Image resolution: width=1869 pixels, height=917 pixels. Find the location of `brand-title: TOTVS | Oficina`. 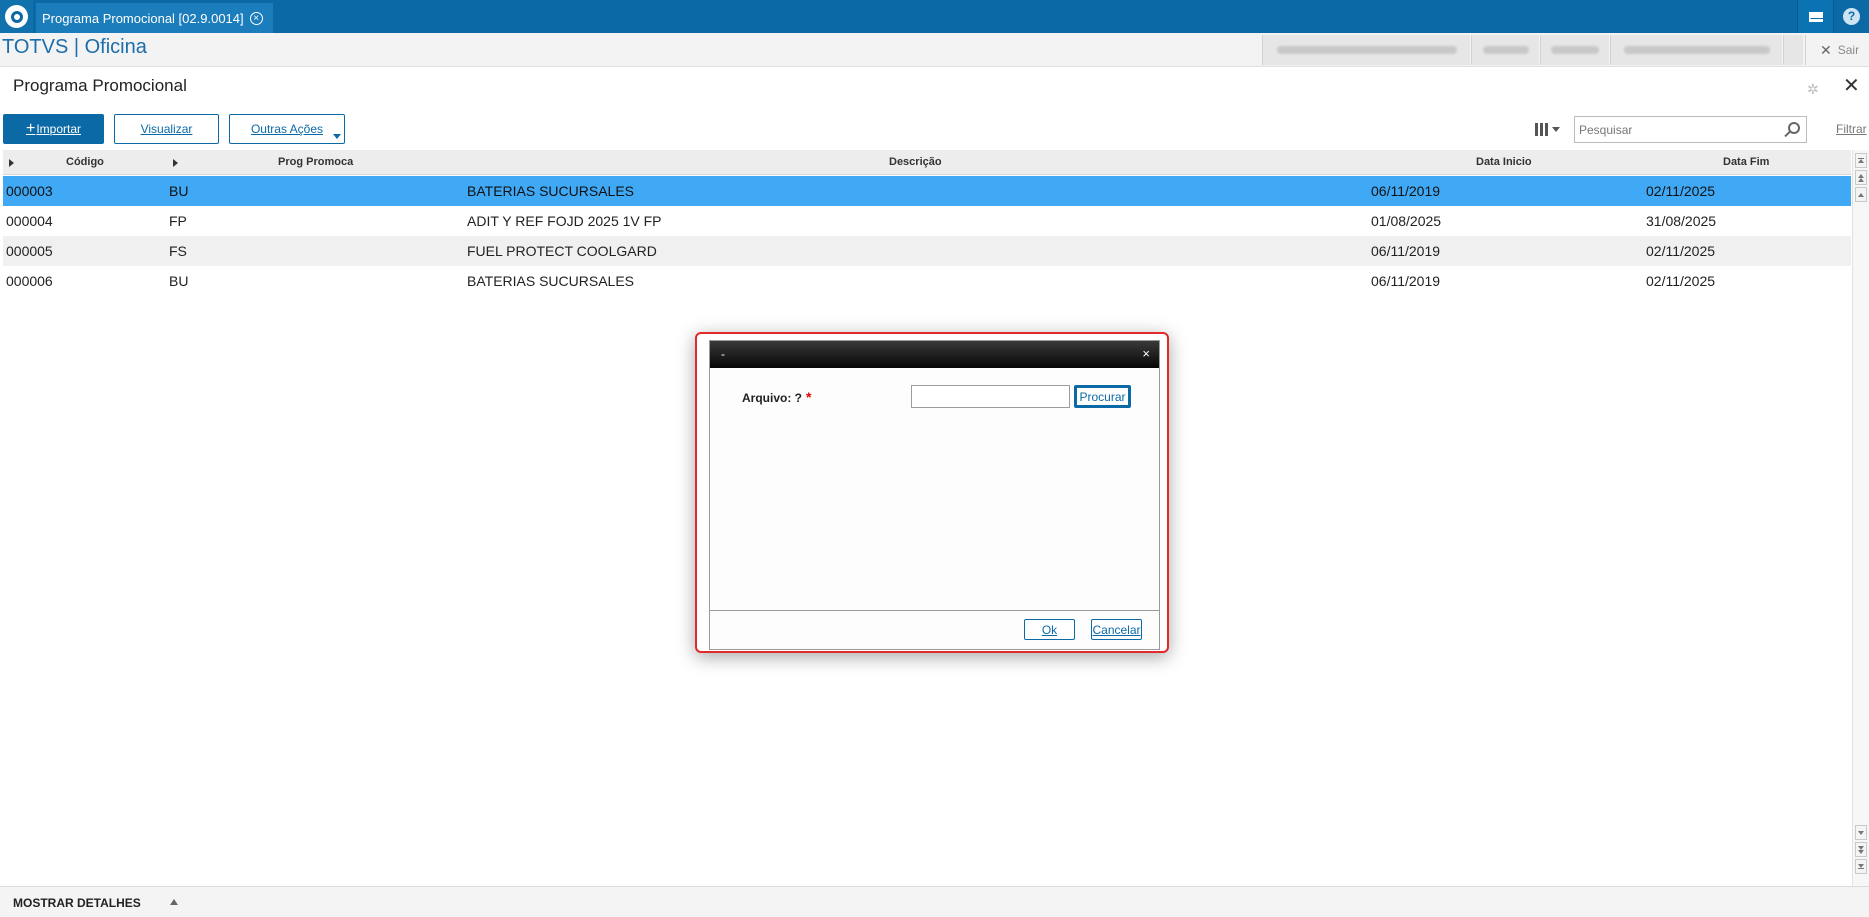

brand-title: TOTVS | Oficina is located at coordinates (74, 47).